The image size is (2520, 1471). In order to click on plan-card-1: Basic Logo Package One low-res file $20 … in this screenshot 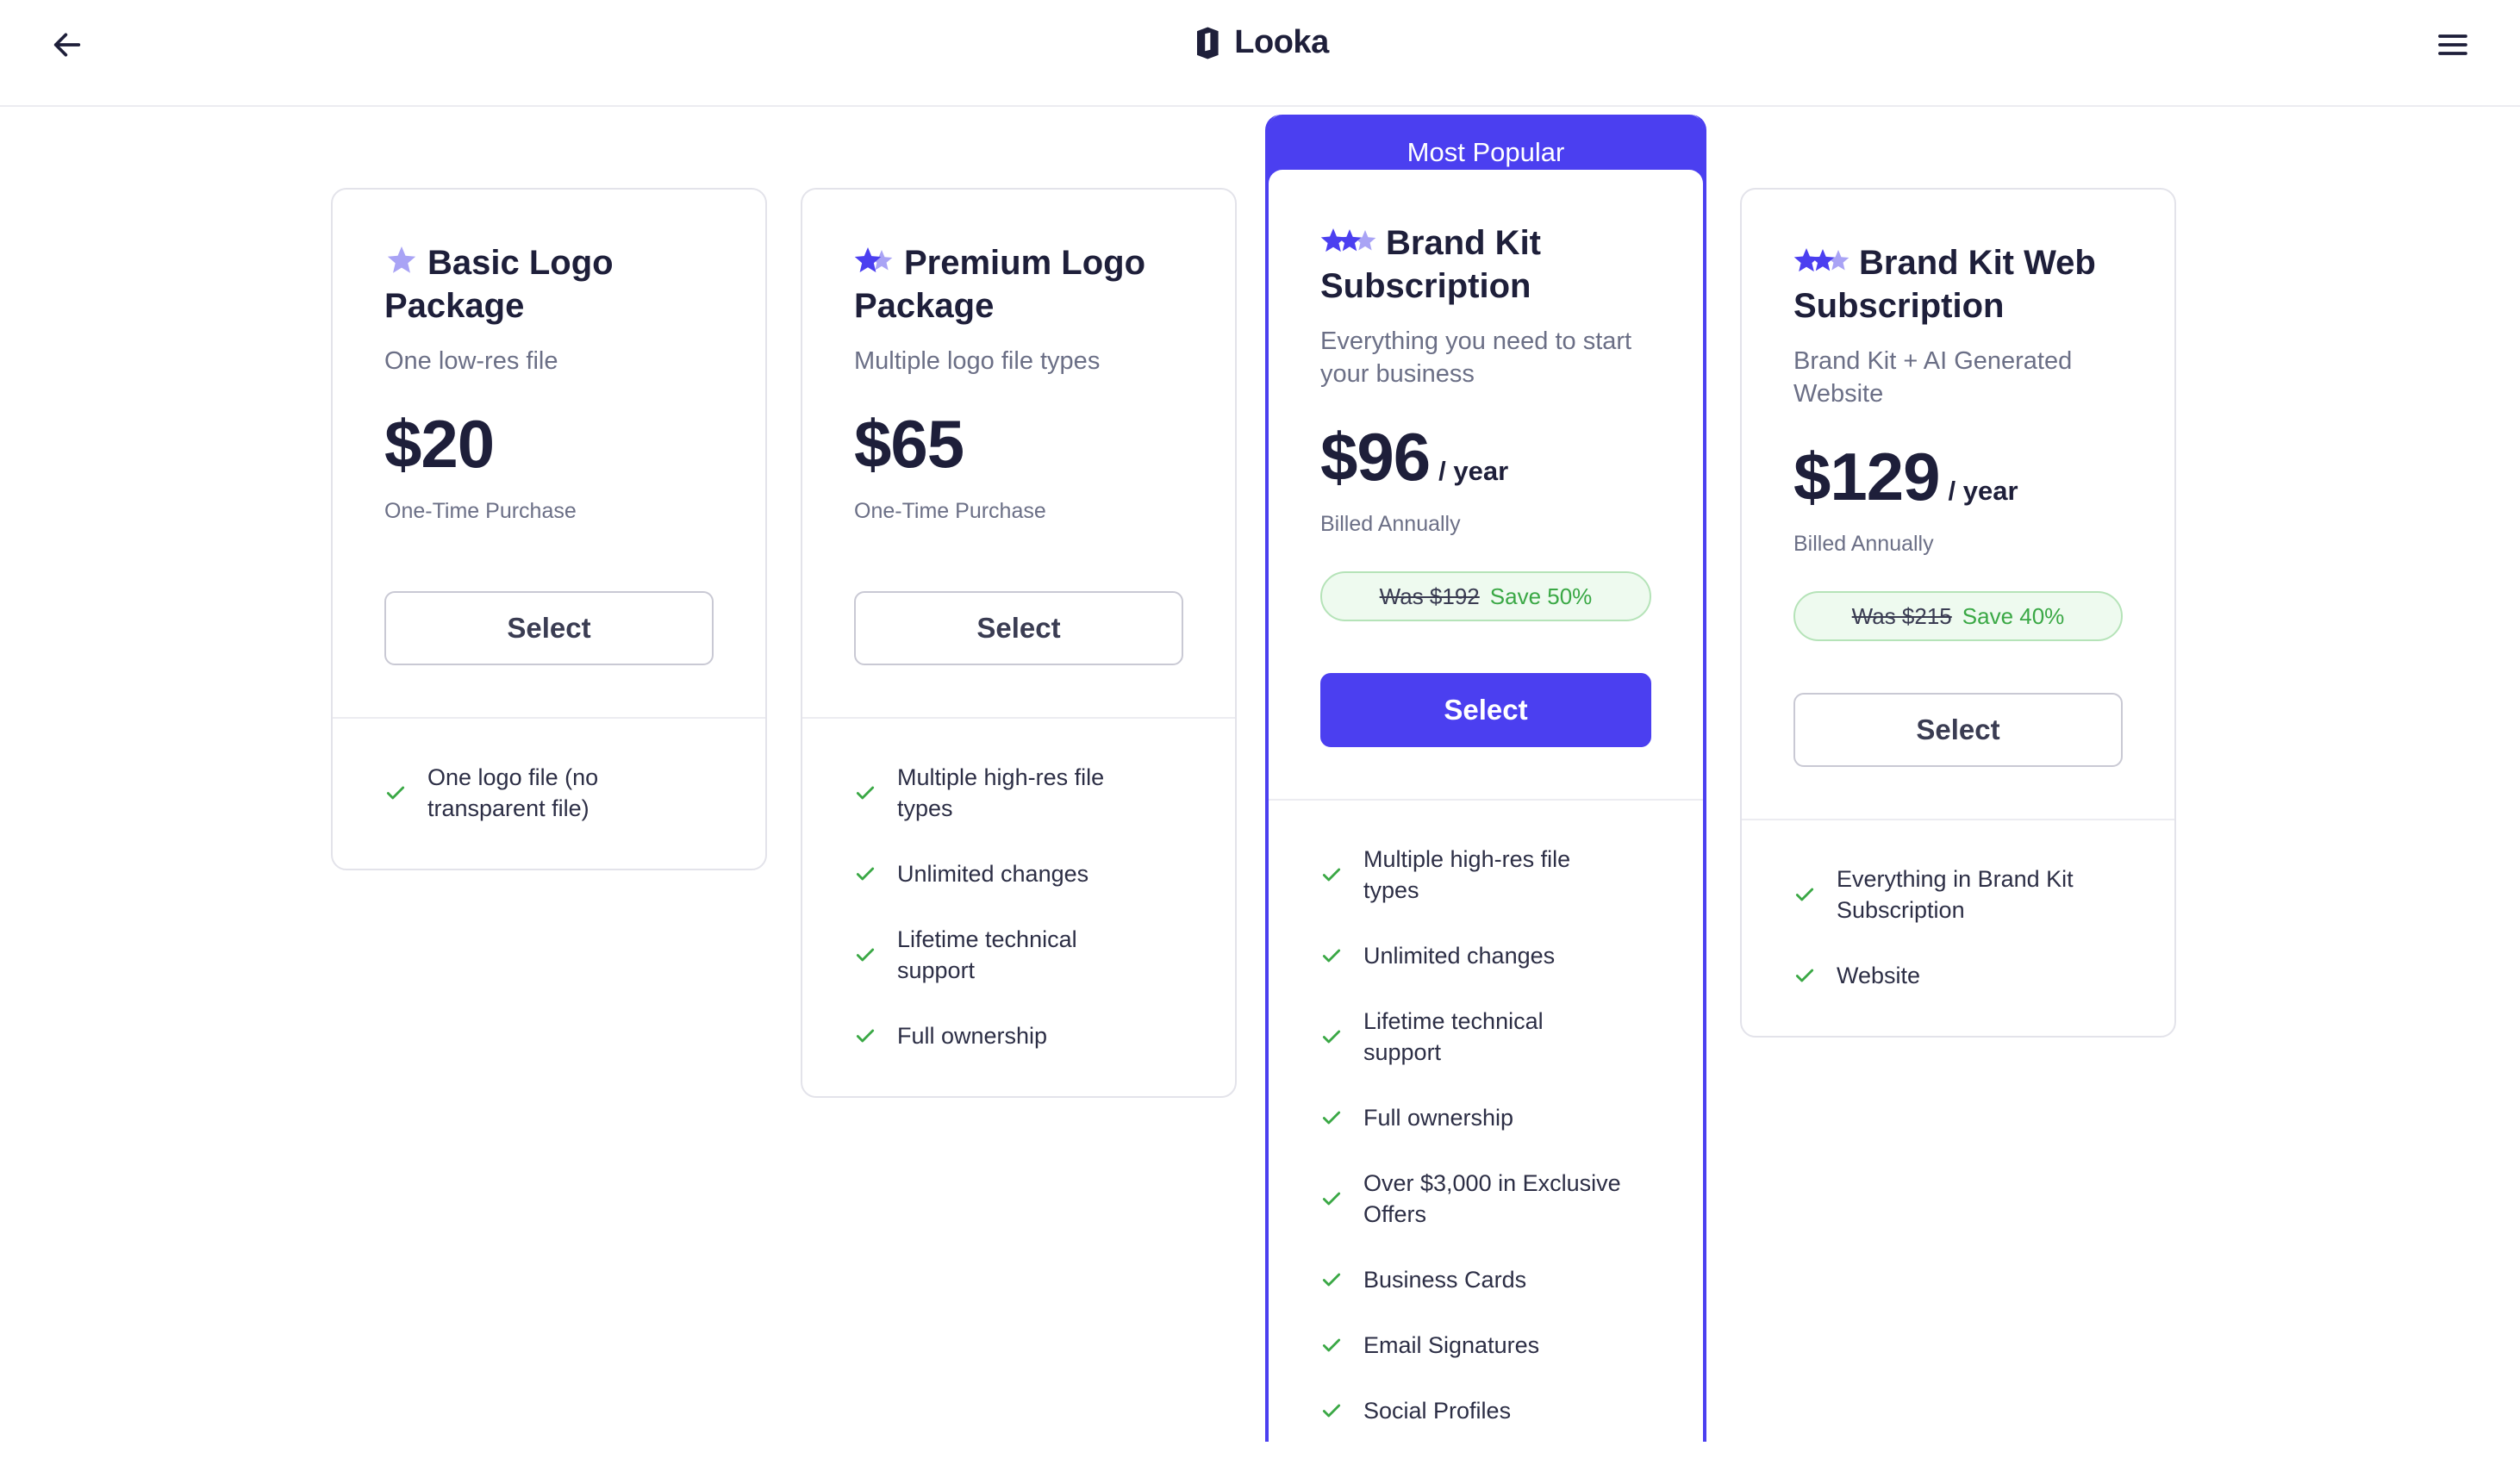, I will do `click(549, 529)`.